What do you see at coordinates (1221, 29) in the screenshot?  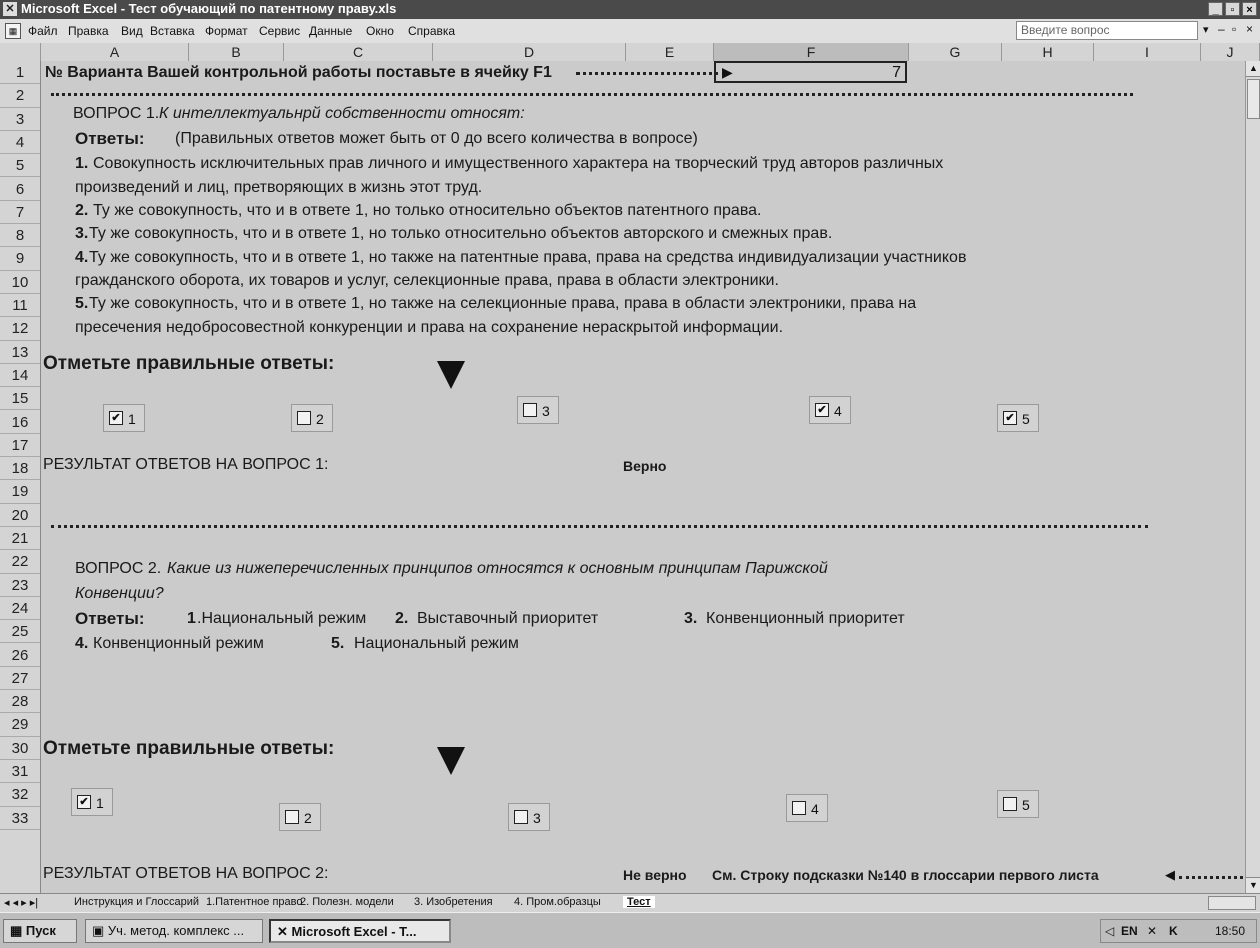 I see `doc-minimize-icon: –` at bounding box center [1221, 29].